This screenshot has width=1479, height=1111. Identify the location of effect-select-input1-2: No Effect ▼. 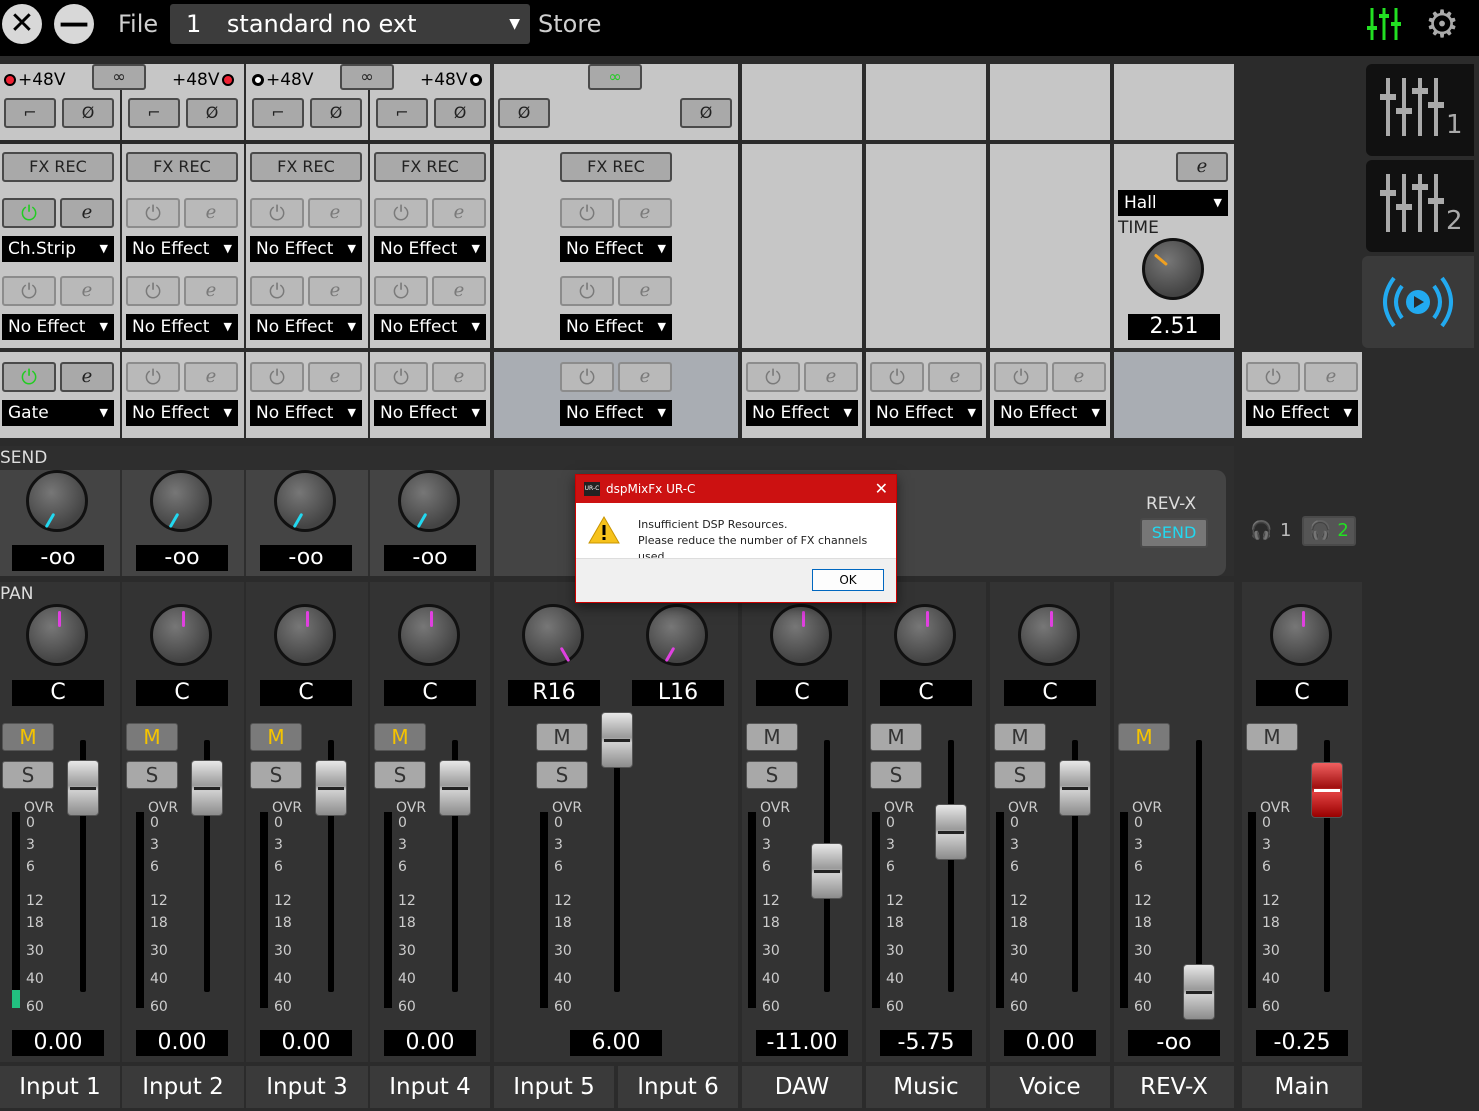
(58, 327).